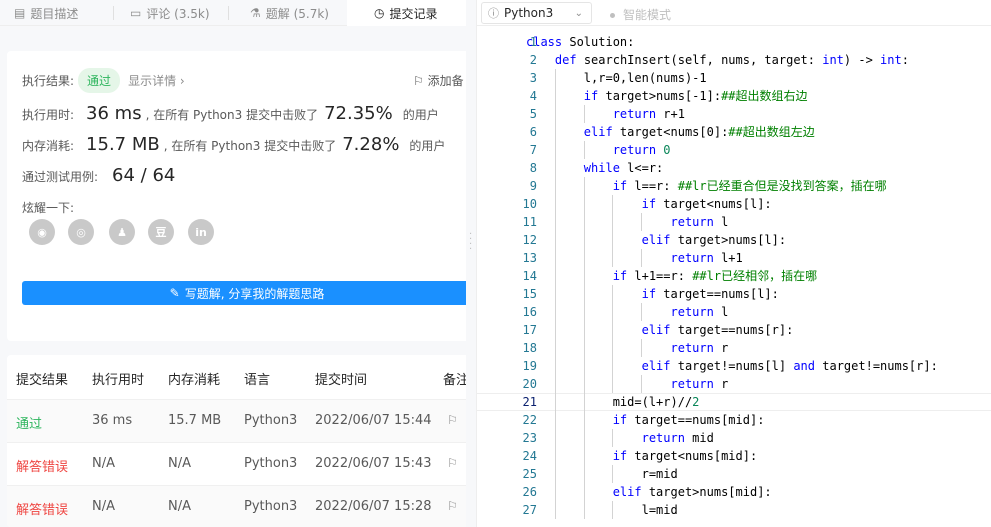 This screenshot has height=527, width=991. Describe the element at coordinates (250, 146) in the screenshot. I see `memory-prefix: , 在所有 Python3 提交中击败了` at that location.